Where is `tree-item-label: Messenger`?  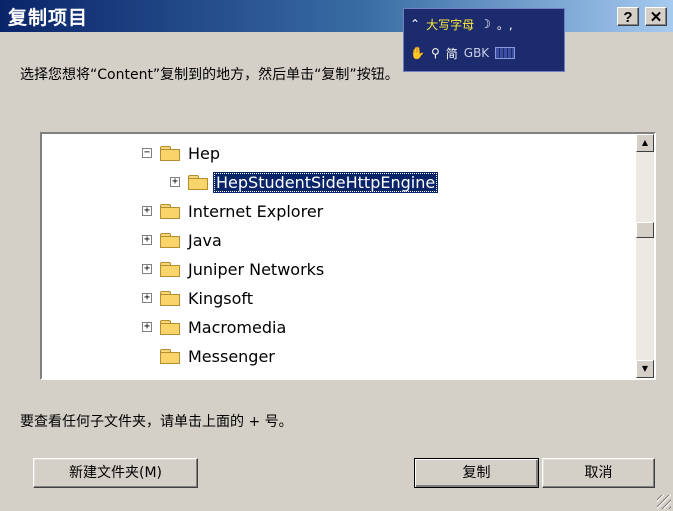 tree-item-label: Messenger is located at coordinates (231, 356).